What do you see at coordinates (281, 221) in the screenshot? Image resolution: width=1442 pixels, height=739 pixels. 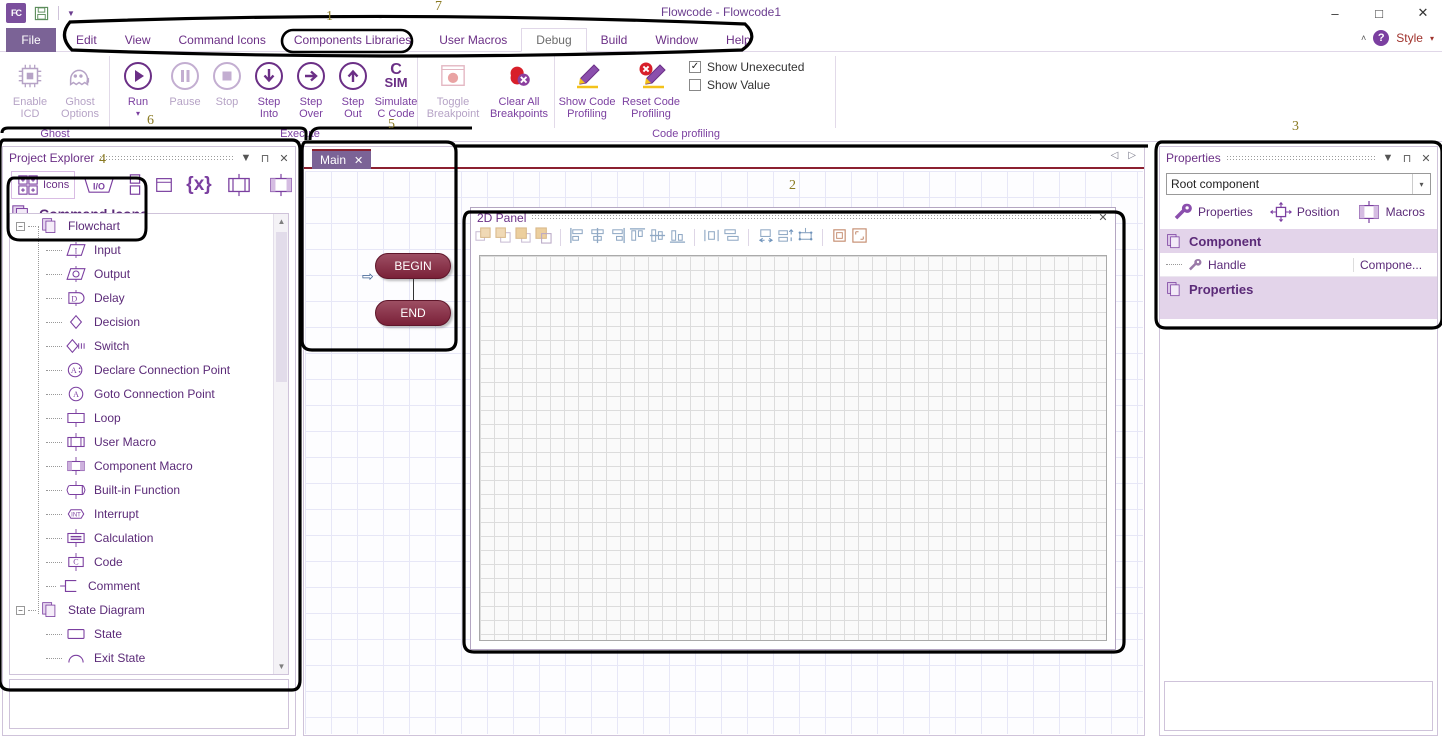 I see `scroll-up-icon: ▲` at bounding box center [281, 221].